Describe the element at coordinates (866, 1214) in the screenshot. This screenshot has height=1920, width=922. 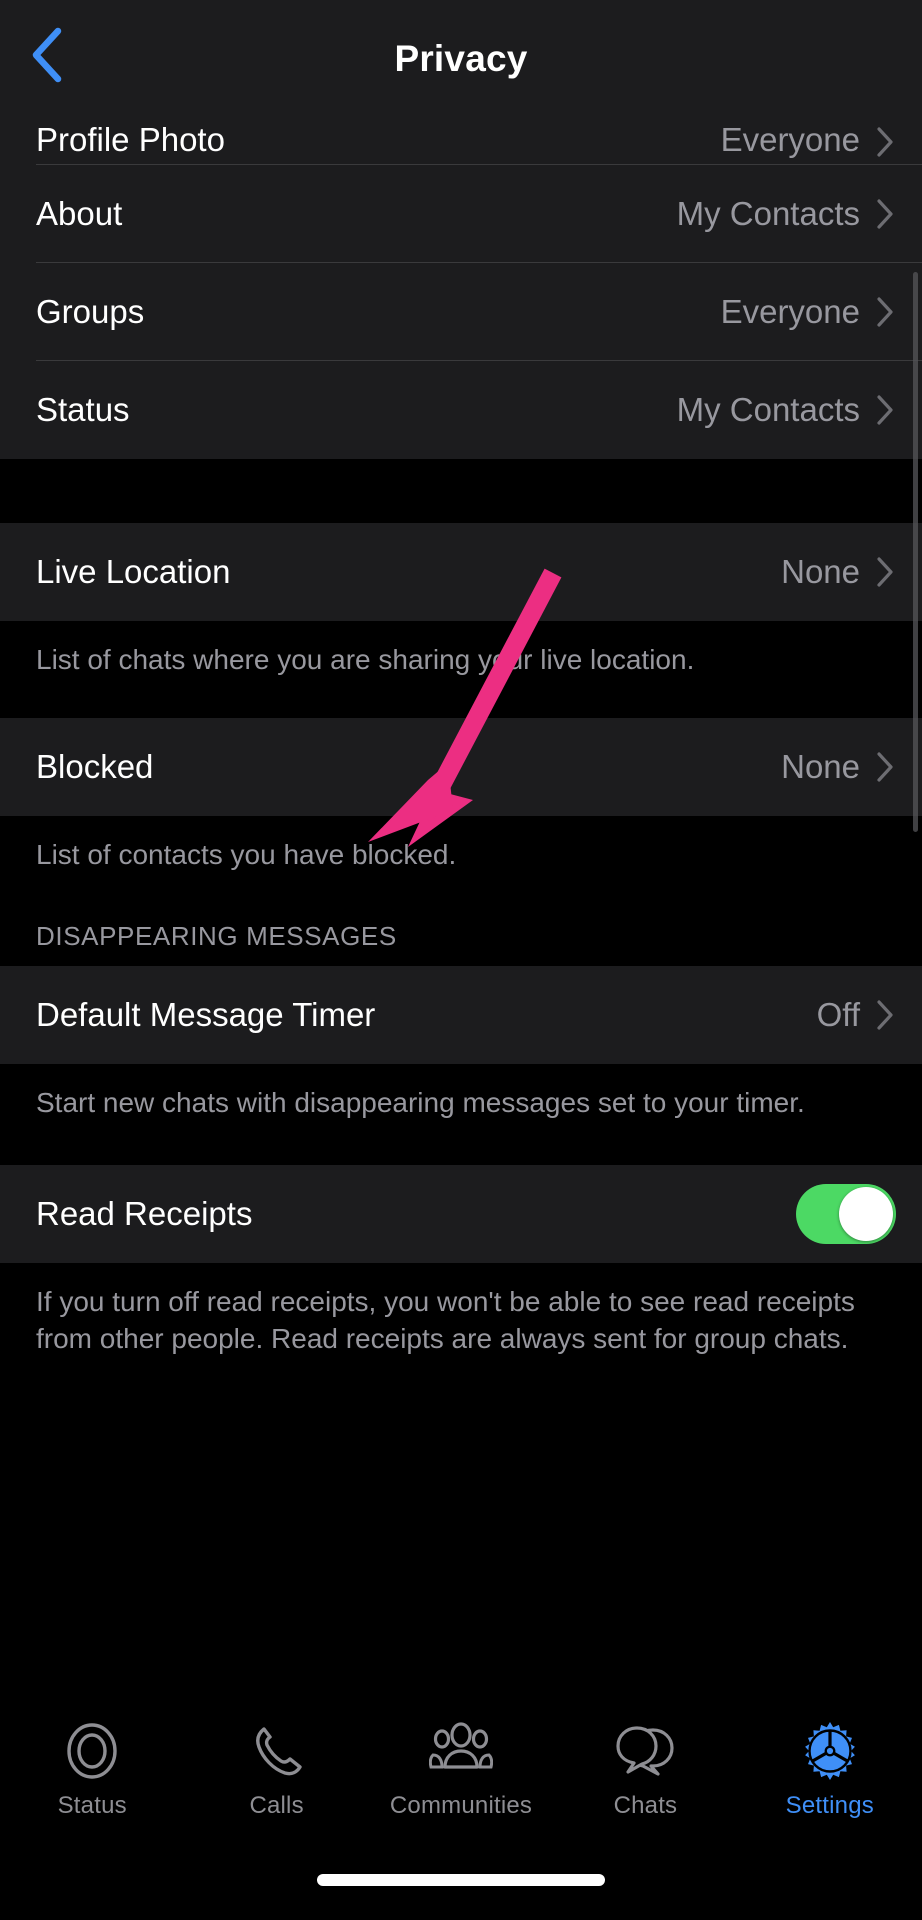
I see `toggle-knob` at that location.